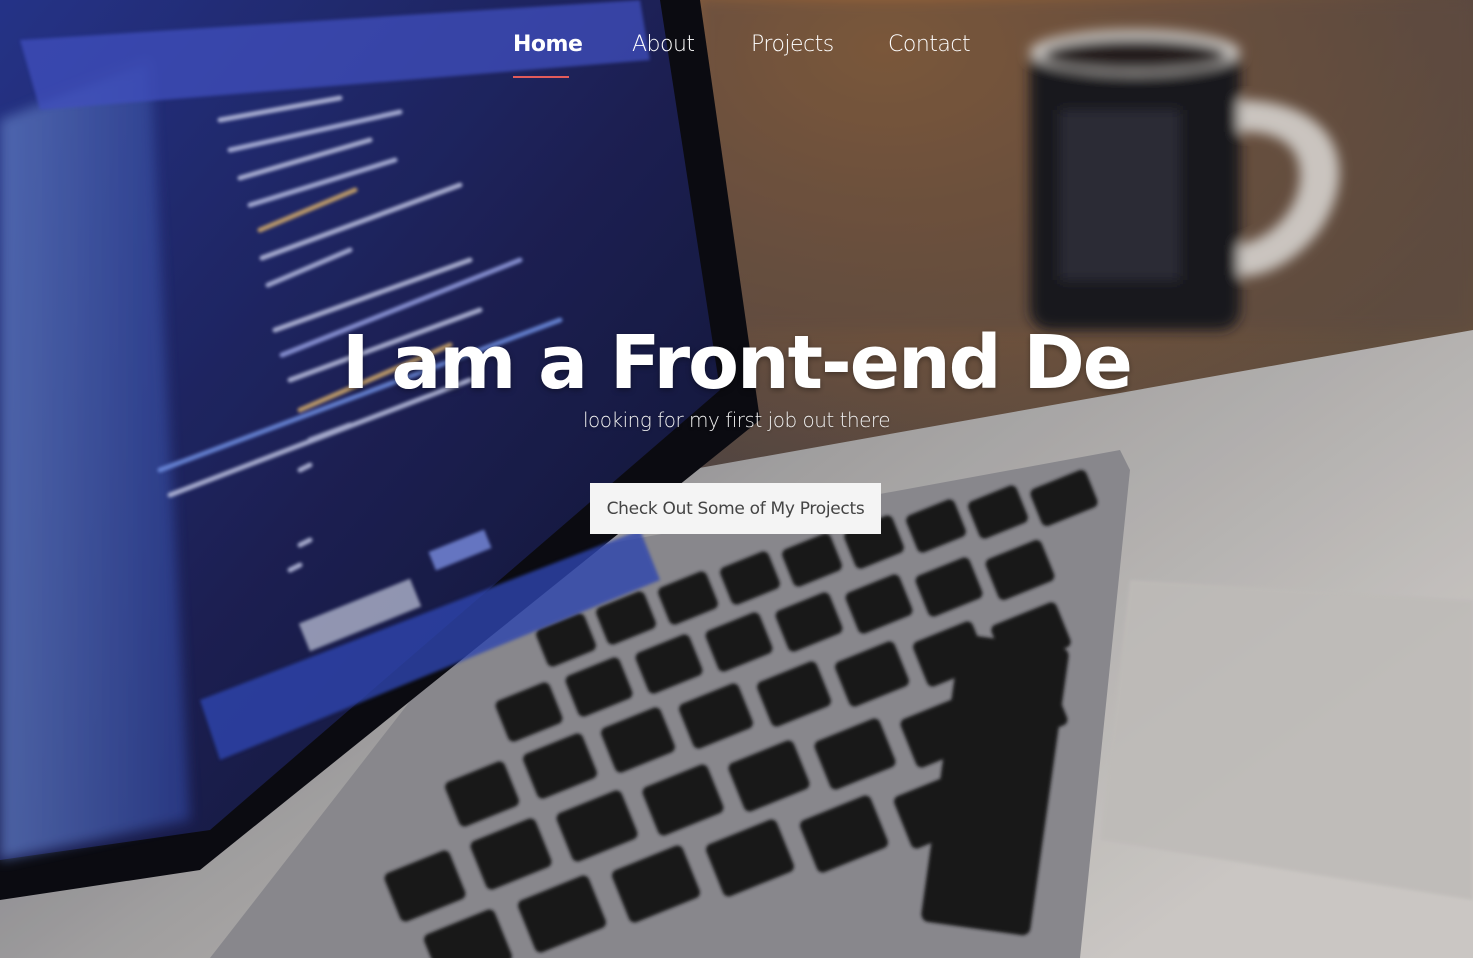 This screenshot has width=1473, height=958. I want to click on nav-active-underline, so click(541, 77).